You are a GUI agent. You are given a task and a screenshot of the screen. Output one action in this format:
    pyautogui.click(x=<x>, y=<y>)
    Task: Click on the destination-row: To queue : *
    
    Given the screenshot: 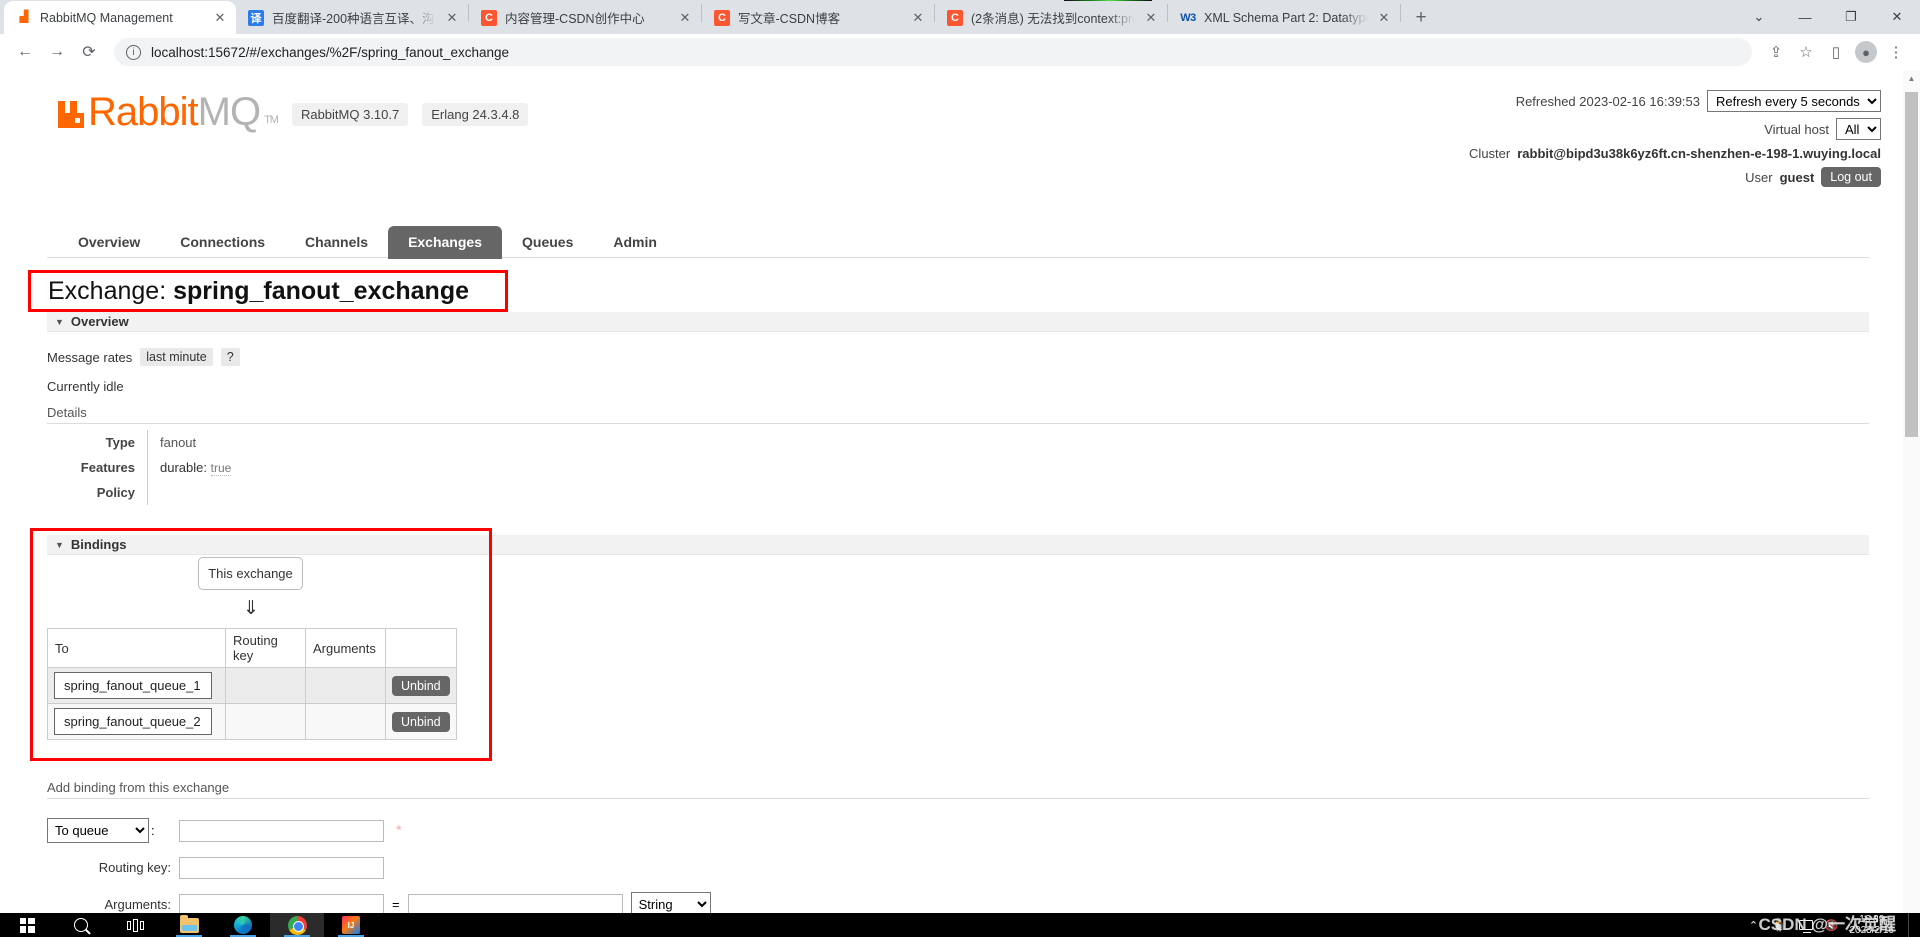 What is the action you would take?
    pyautogui.click(x=379, y=830)
    